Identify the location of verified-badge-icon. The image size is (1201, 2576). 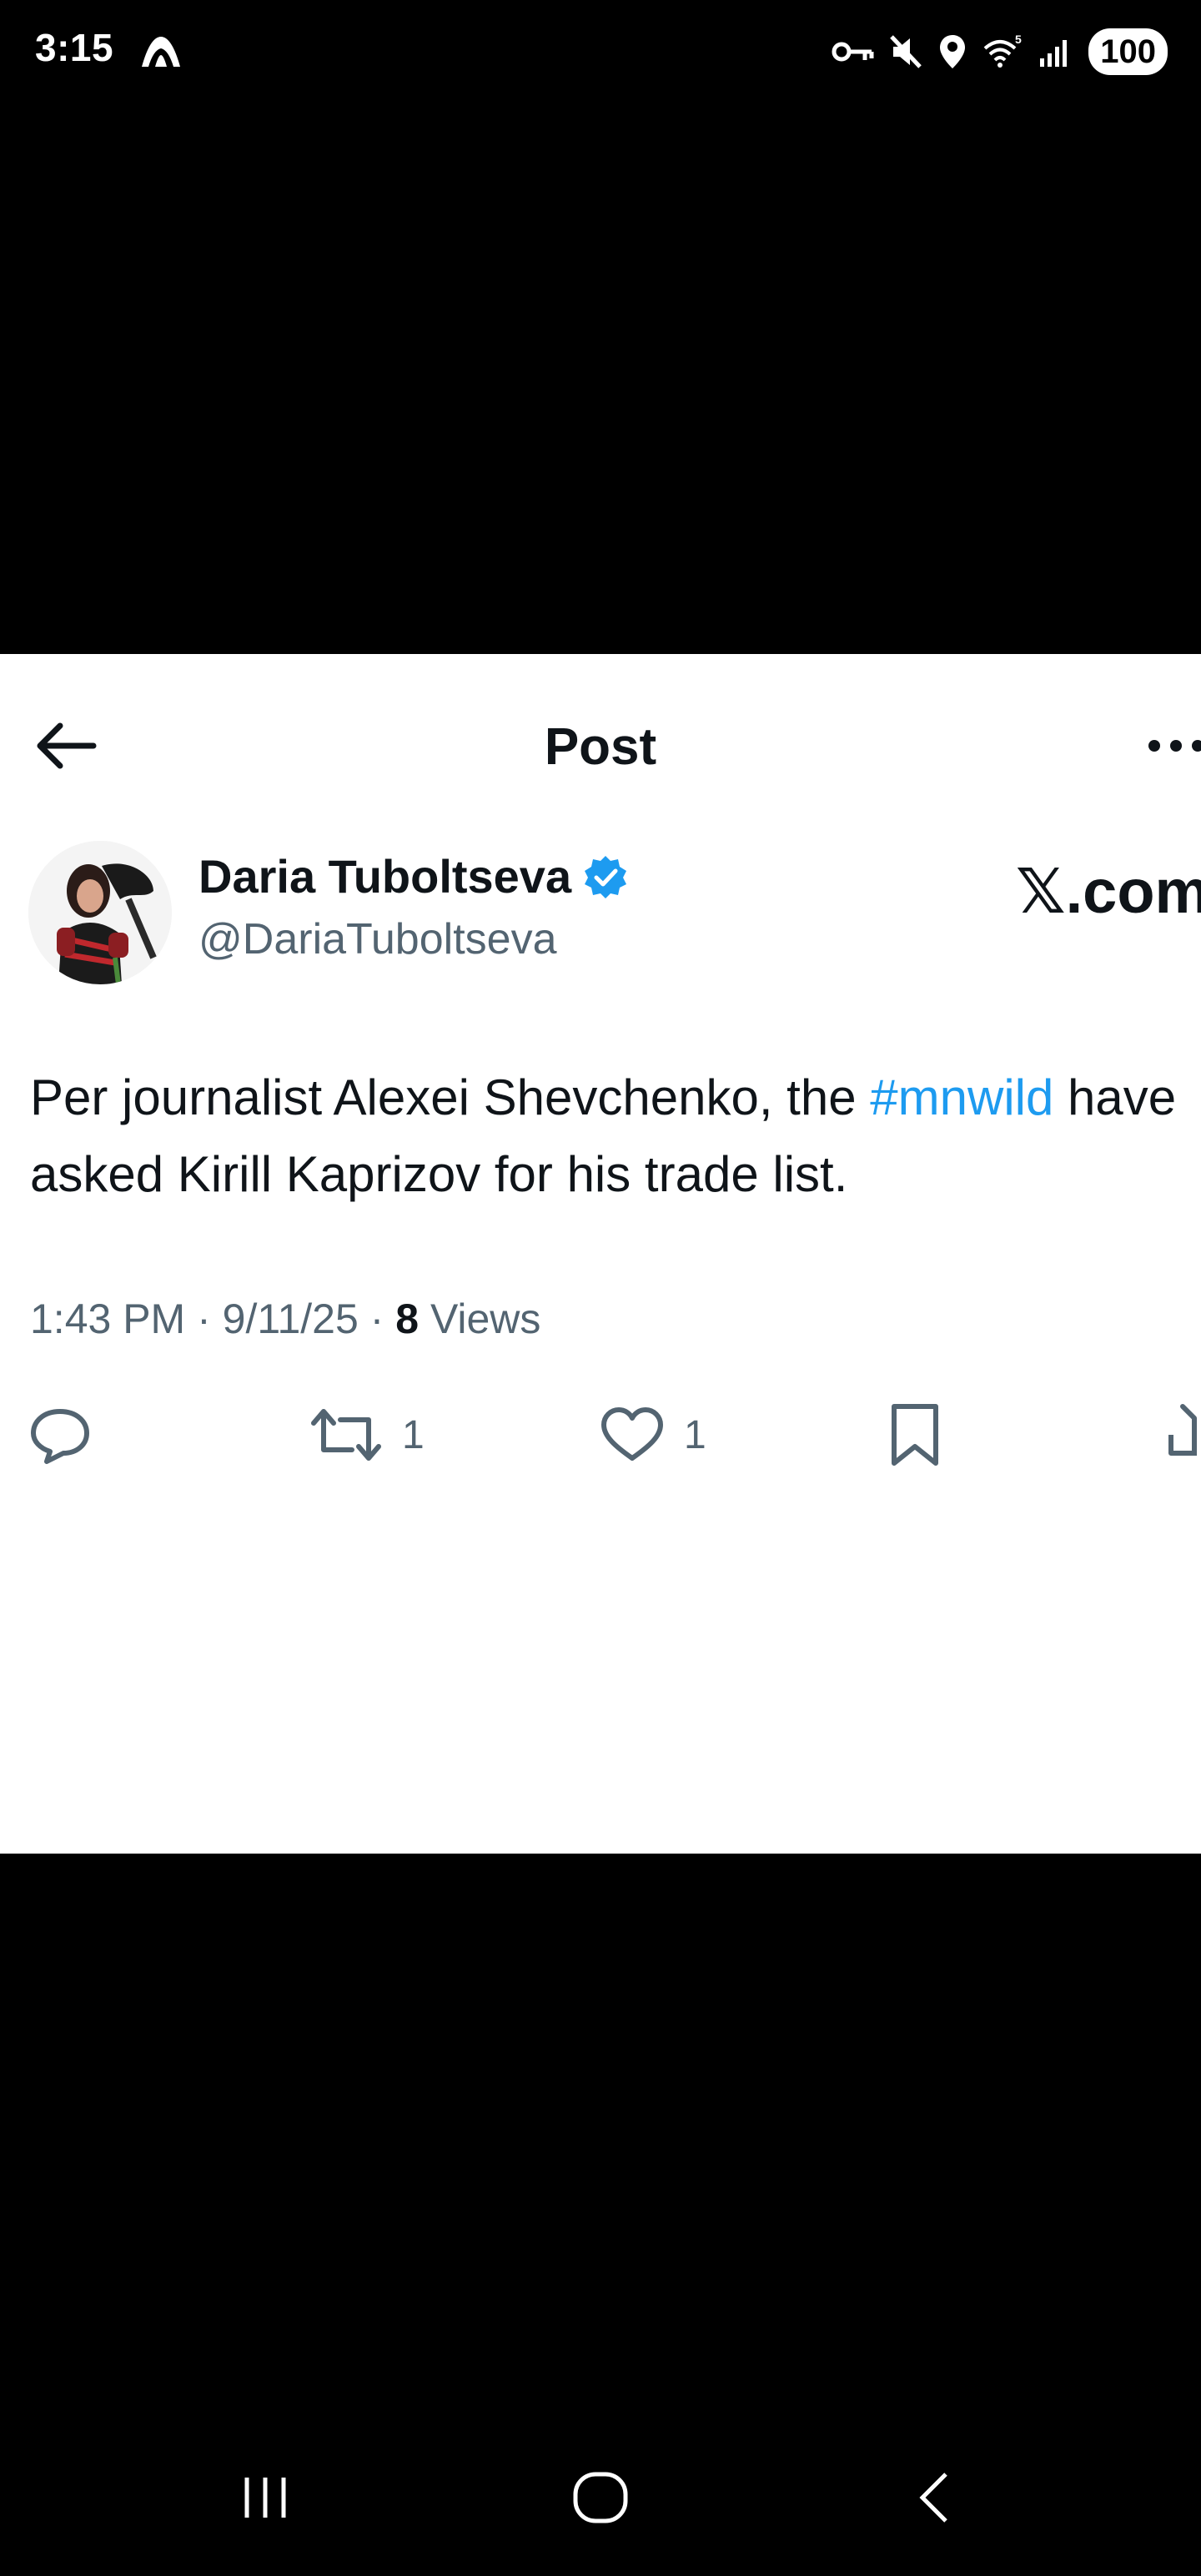
(606, 876).